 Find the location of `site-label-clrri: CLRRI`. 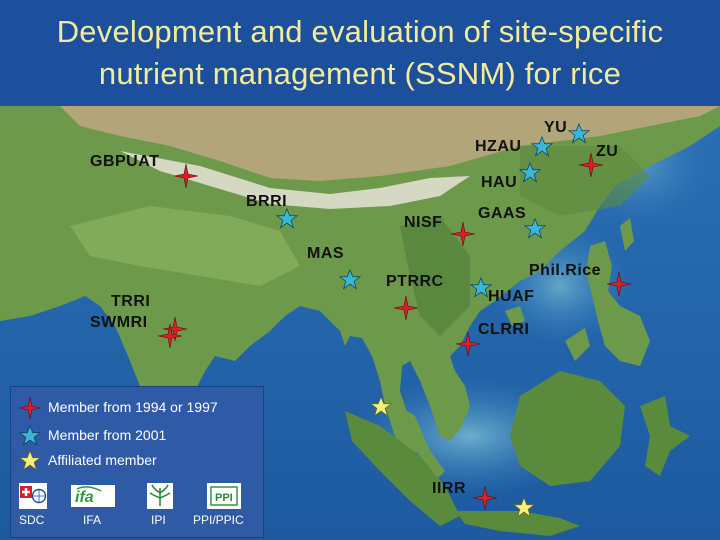

site-label-clrri: CLRRI is located at coordinates (504, 329).